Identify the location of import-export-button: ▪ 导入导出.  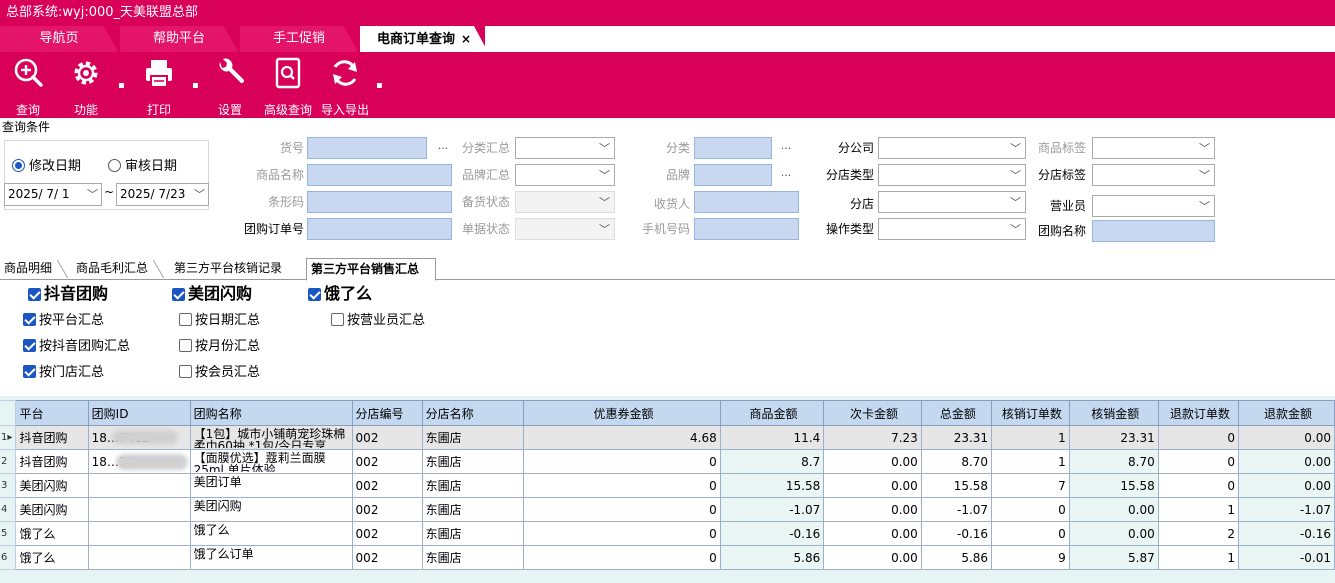
(350, 87).